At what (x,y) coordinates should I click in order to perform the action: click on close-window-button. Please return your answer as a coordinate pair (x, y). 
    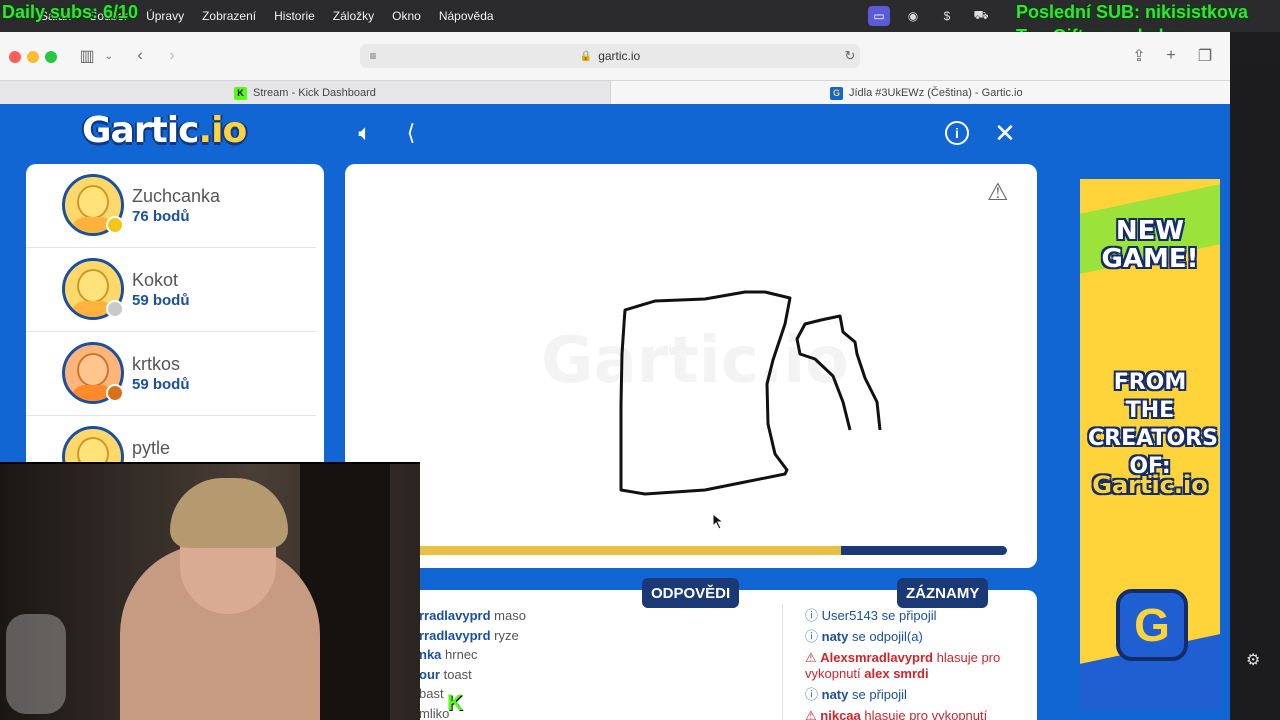
    Looking at the image, I should click on (15, 57).